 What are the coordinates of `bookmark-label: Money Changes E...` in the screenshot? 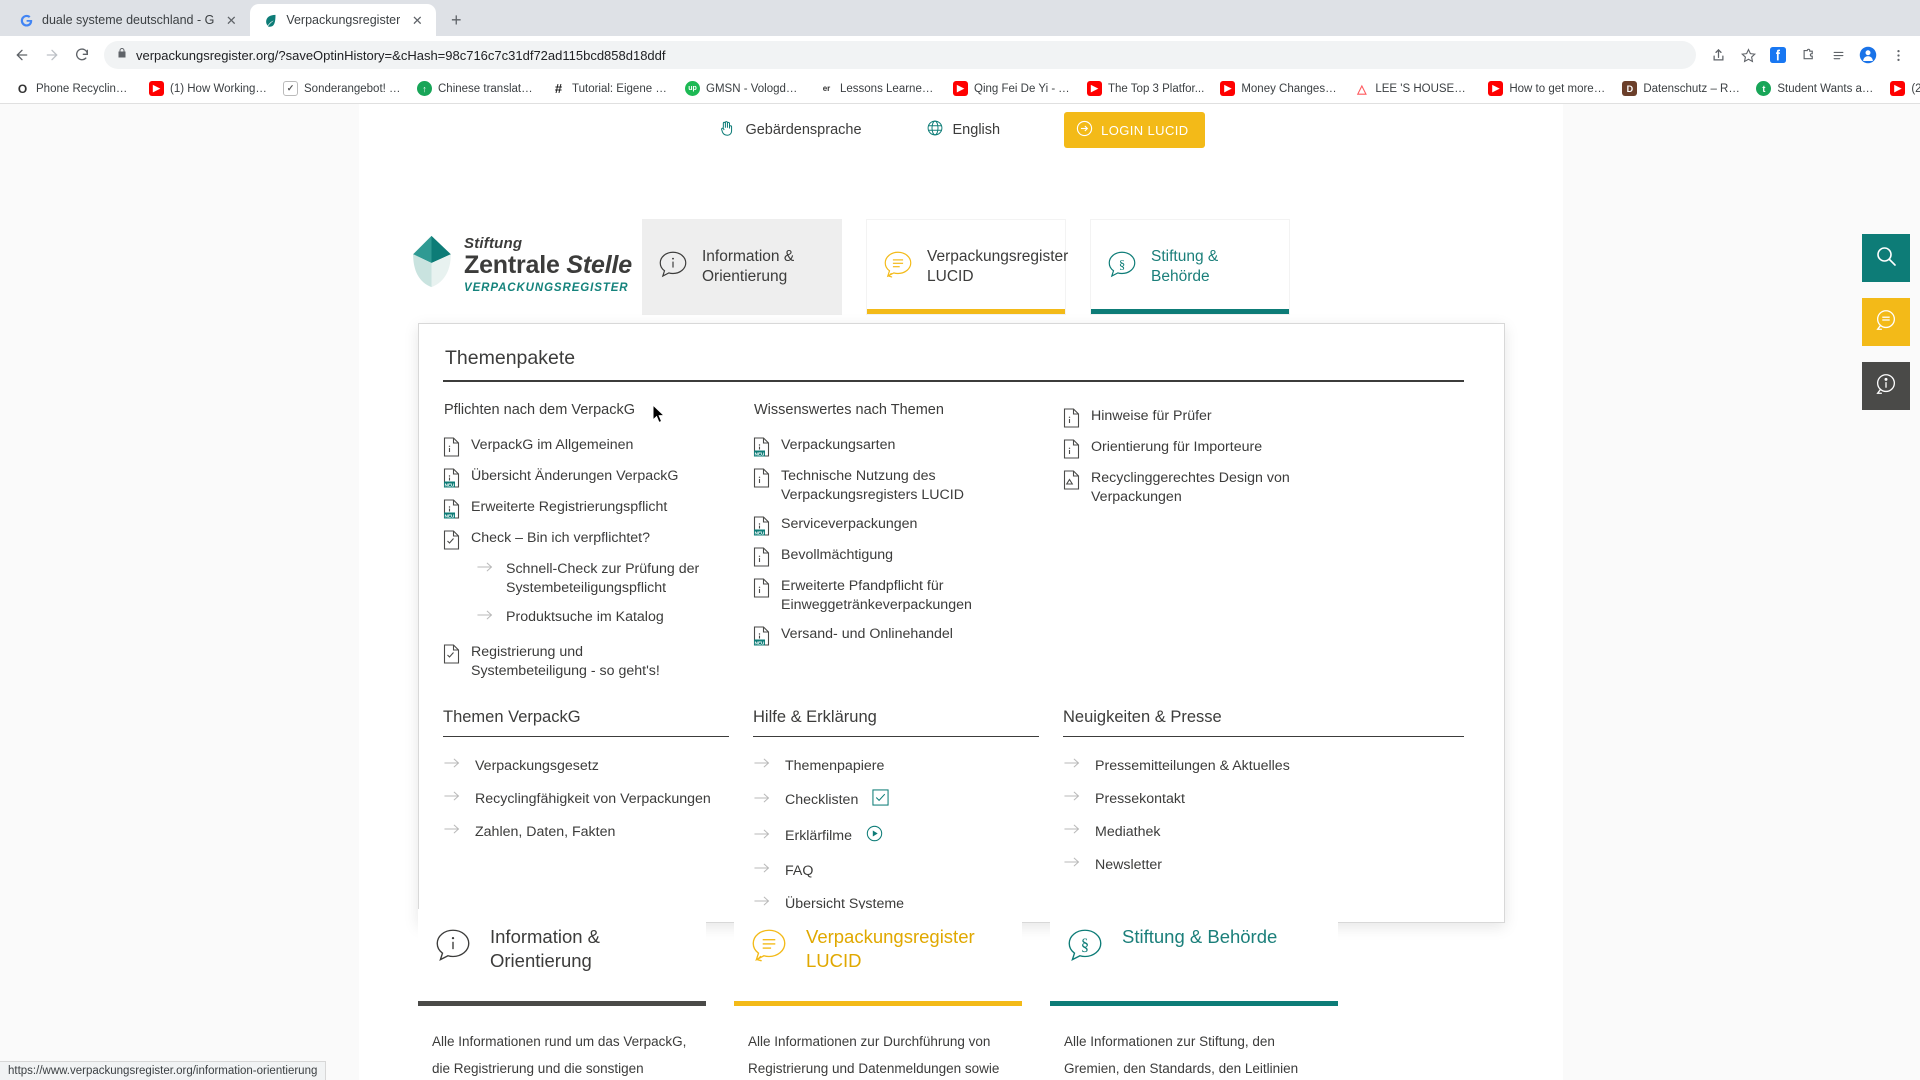 It's located at (1290, 88).